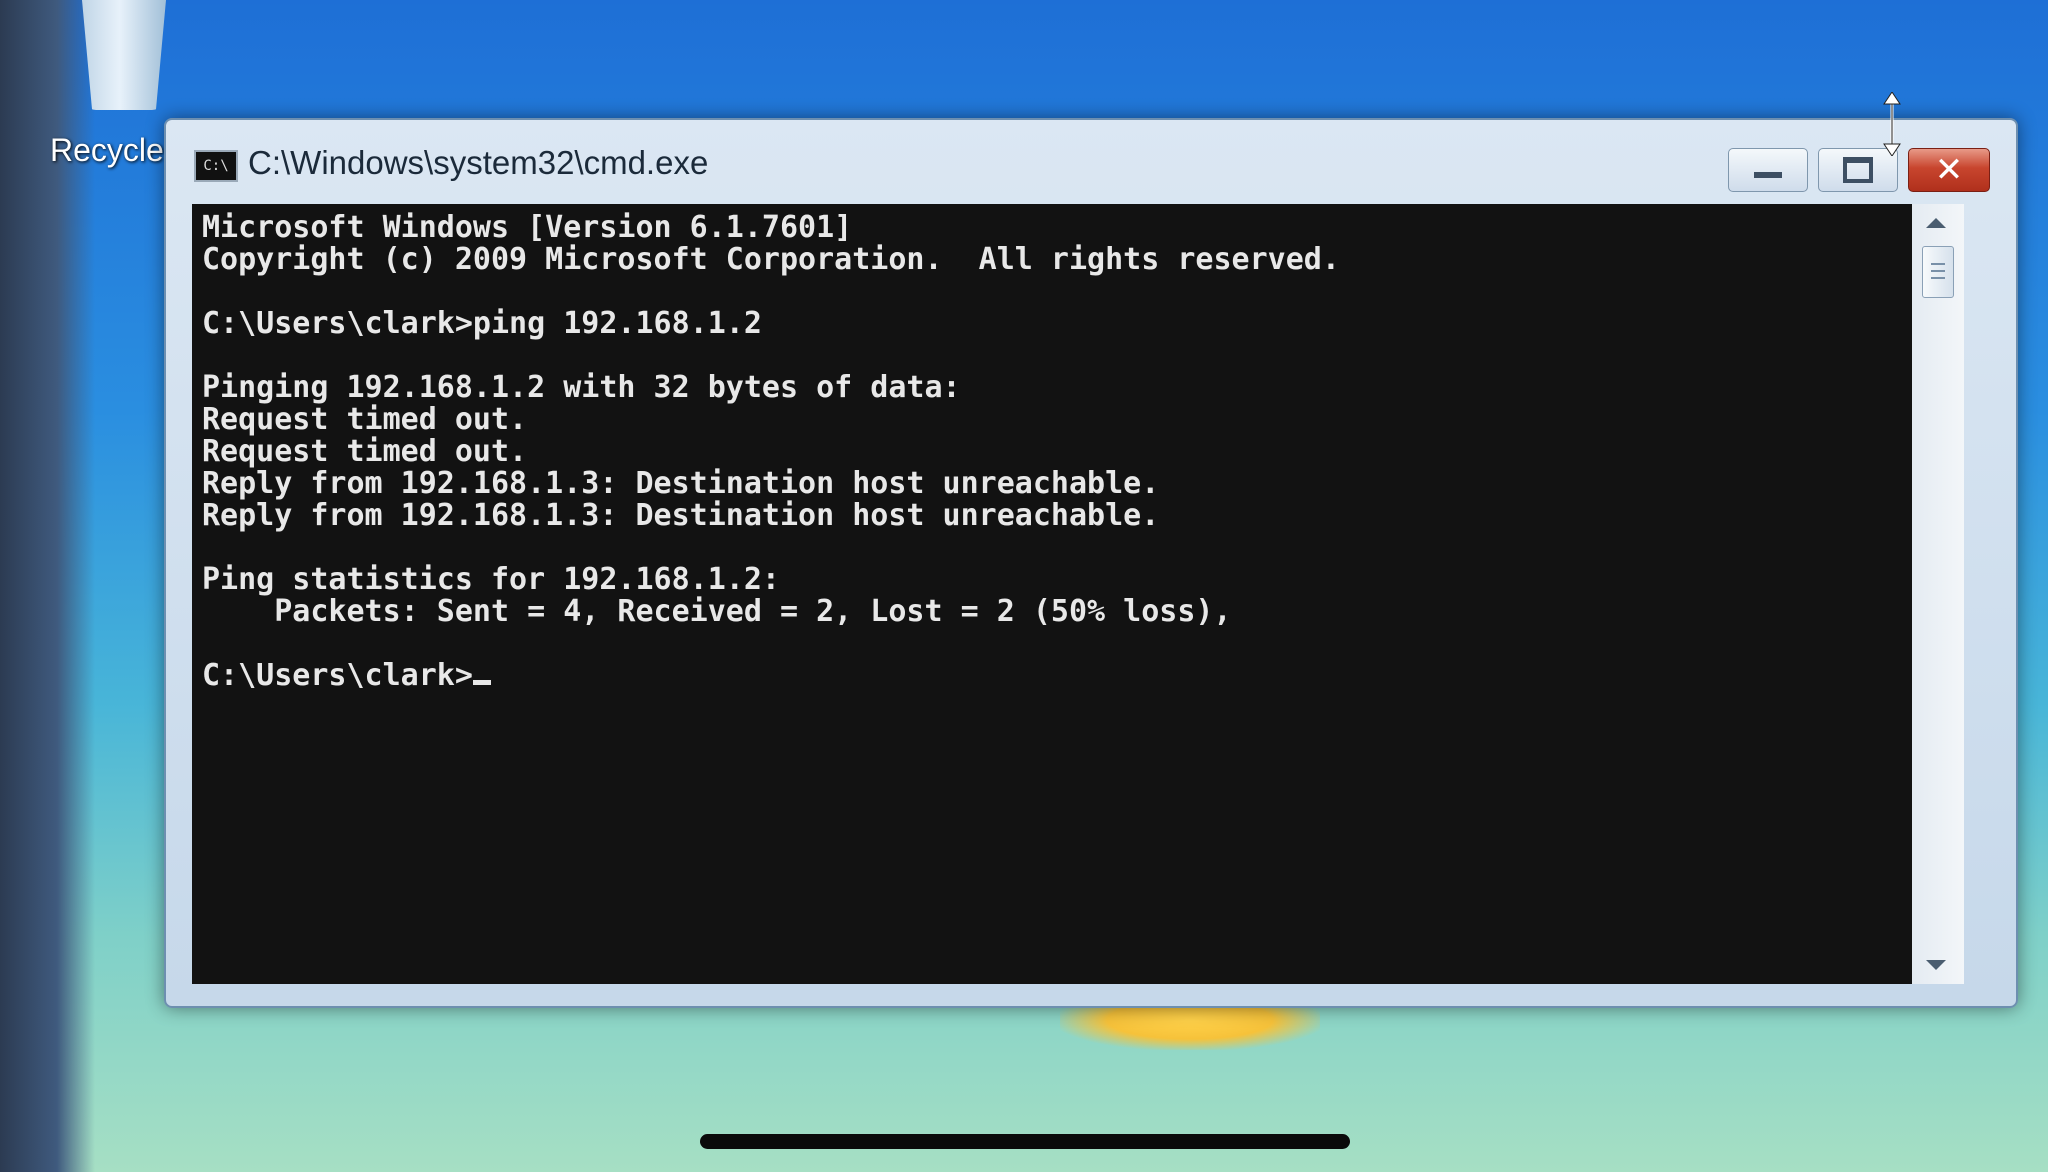 This screenshot has height=1172, width=2048. What do you see at coordinates (481, 682) in the screenshot?
I see `text-cursor` at bounding box center [481, 682].